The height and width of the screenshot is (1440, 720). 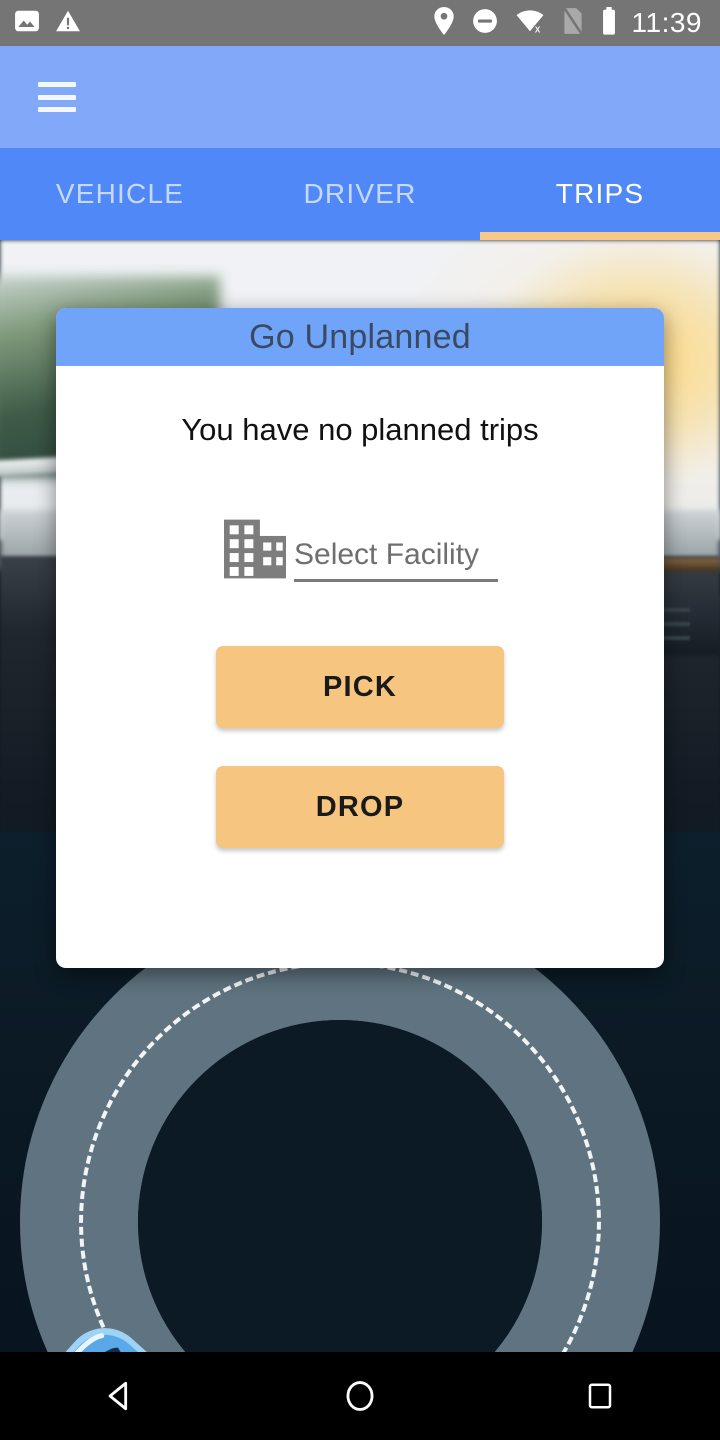 What do you see at coordinates (360, 23) in the screenshot?
I see `status-bar: xx 11:39` at bounding box center [360, 23].